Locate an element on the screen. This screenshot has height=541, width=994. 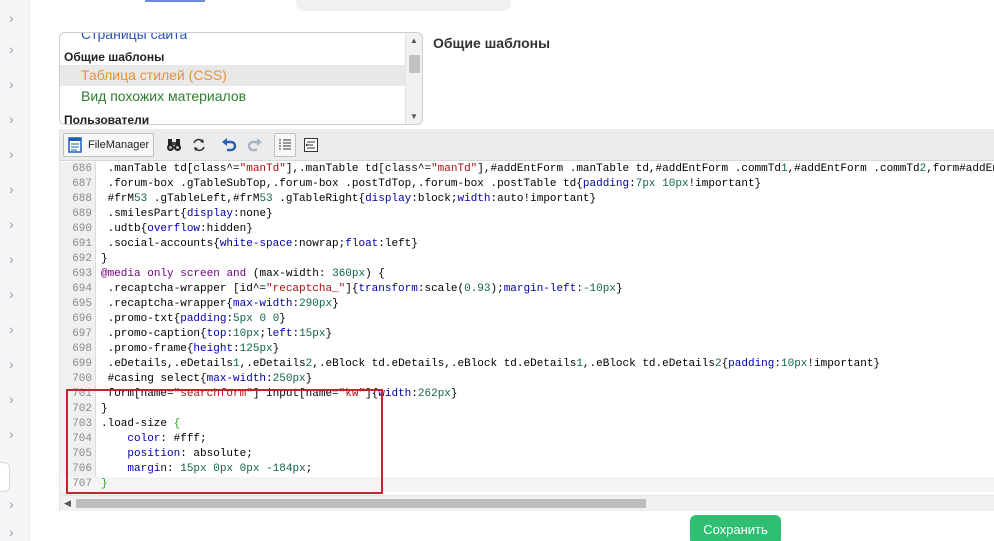
undo-button is located at coordinates (229, 145).